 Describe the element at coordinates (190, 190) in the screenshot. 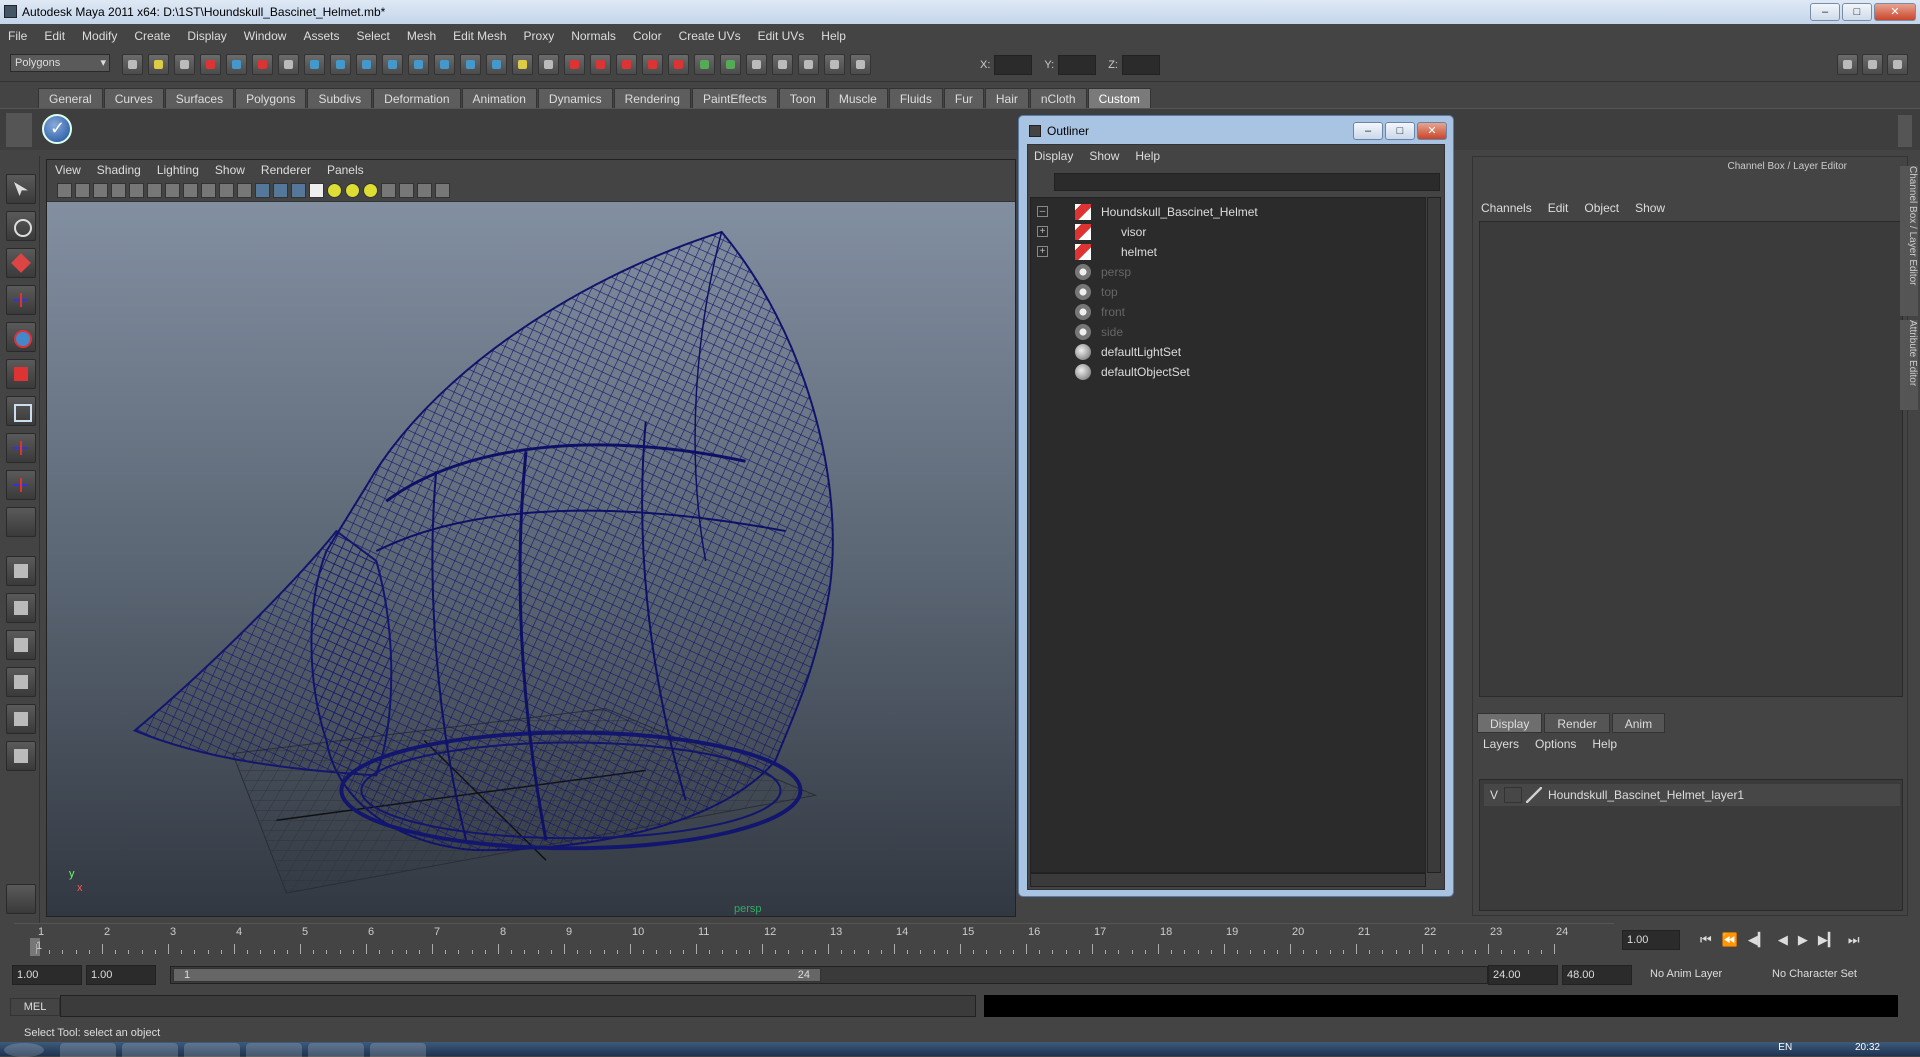

I see `gate-mask-icon` at that location.